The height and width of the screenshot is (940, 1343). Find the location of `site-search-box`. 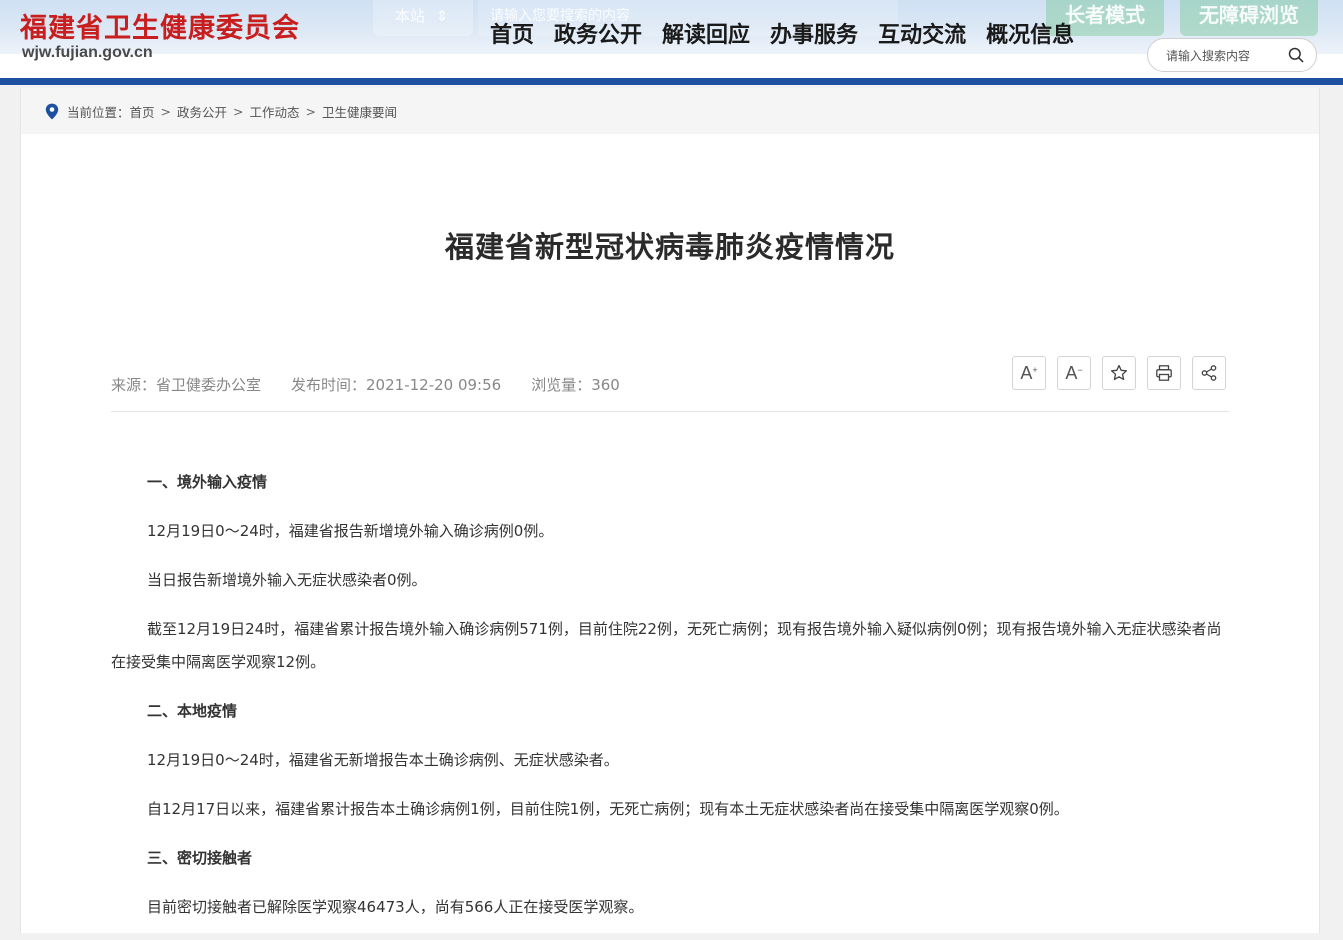

site-search-box is located at coordinates (1232, 55).